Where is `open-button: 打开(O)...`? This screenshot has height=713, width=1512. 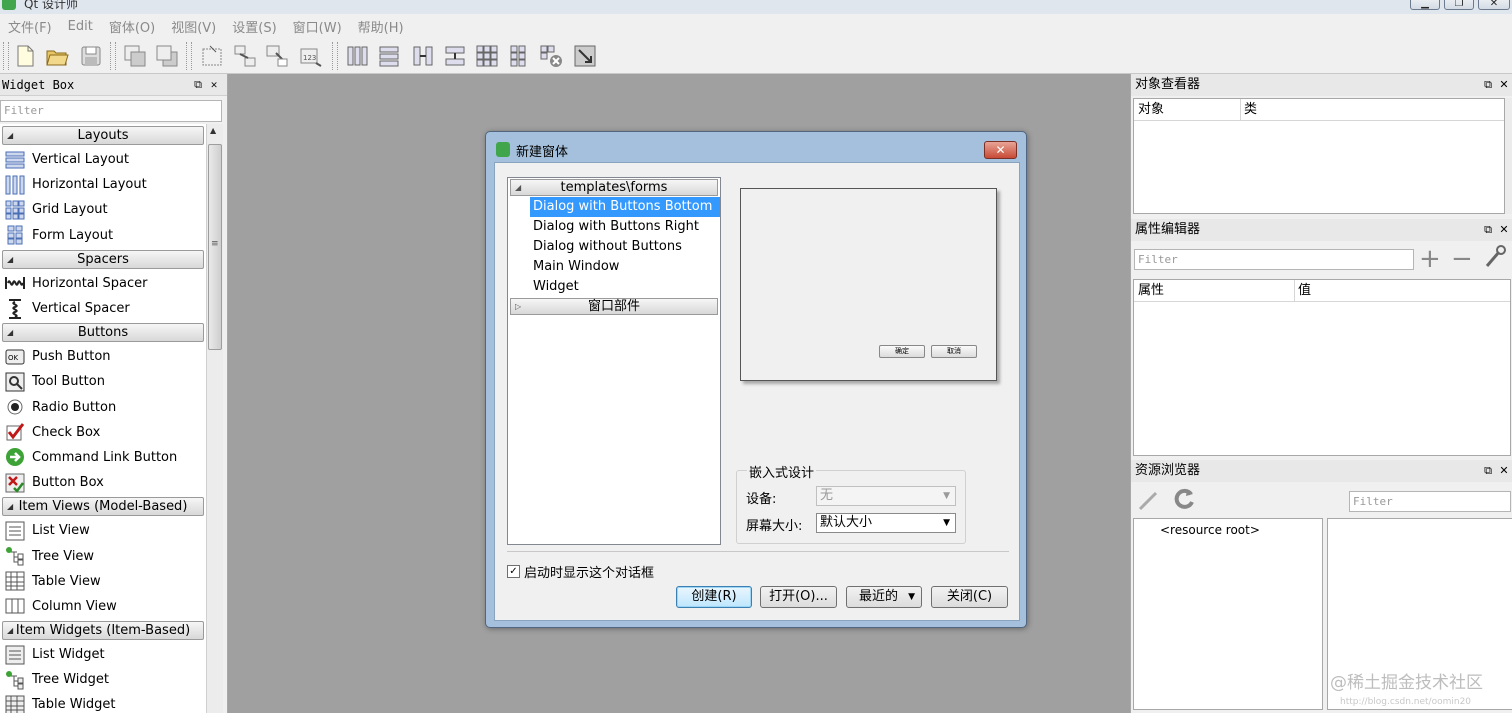
open-button: 打开(O)... is located at coordinates (798, 597).